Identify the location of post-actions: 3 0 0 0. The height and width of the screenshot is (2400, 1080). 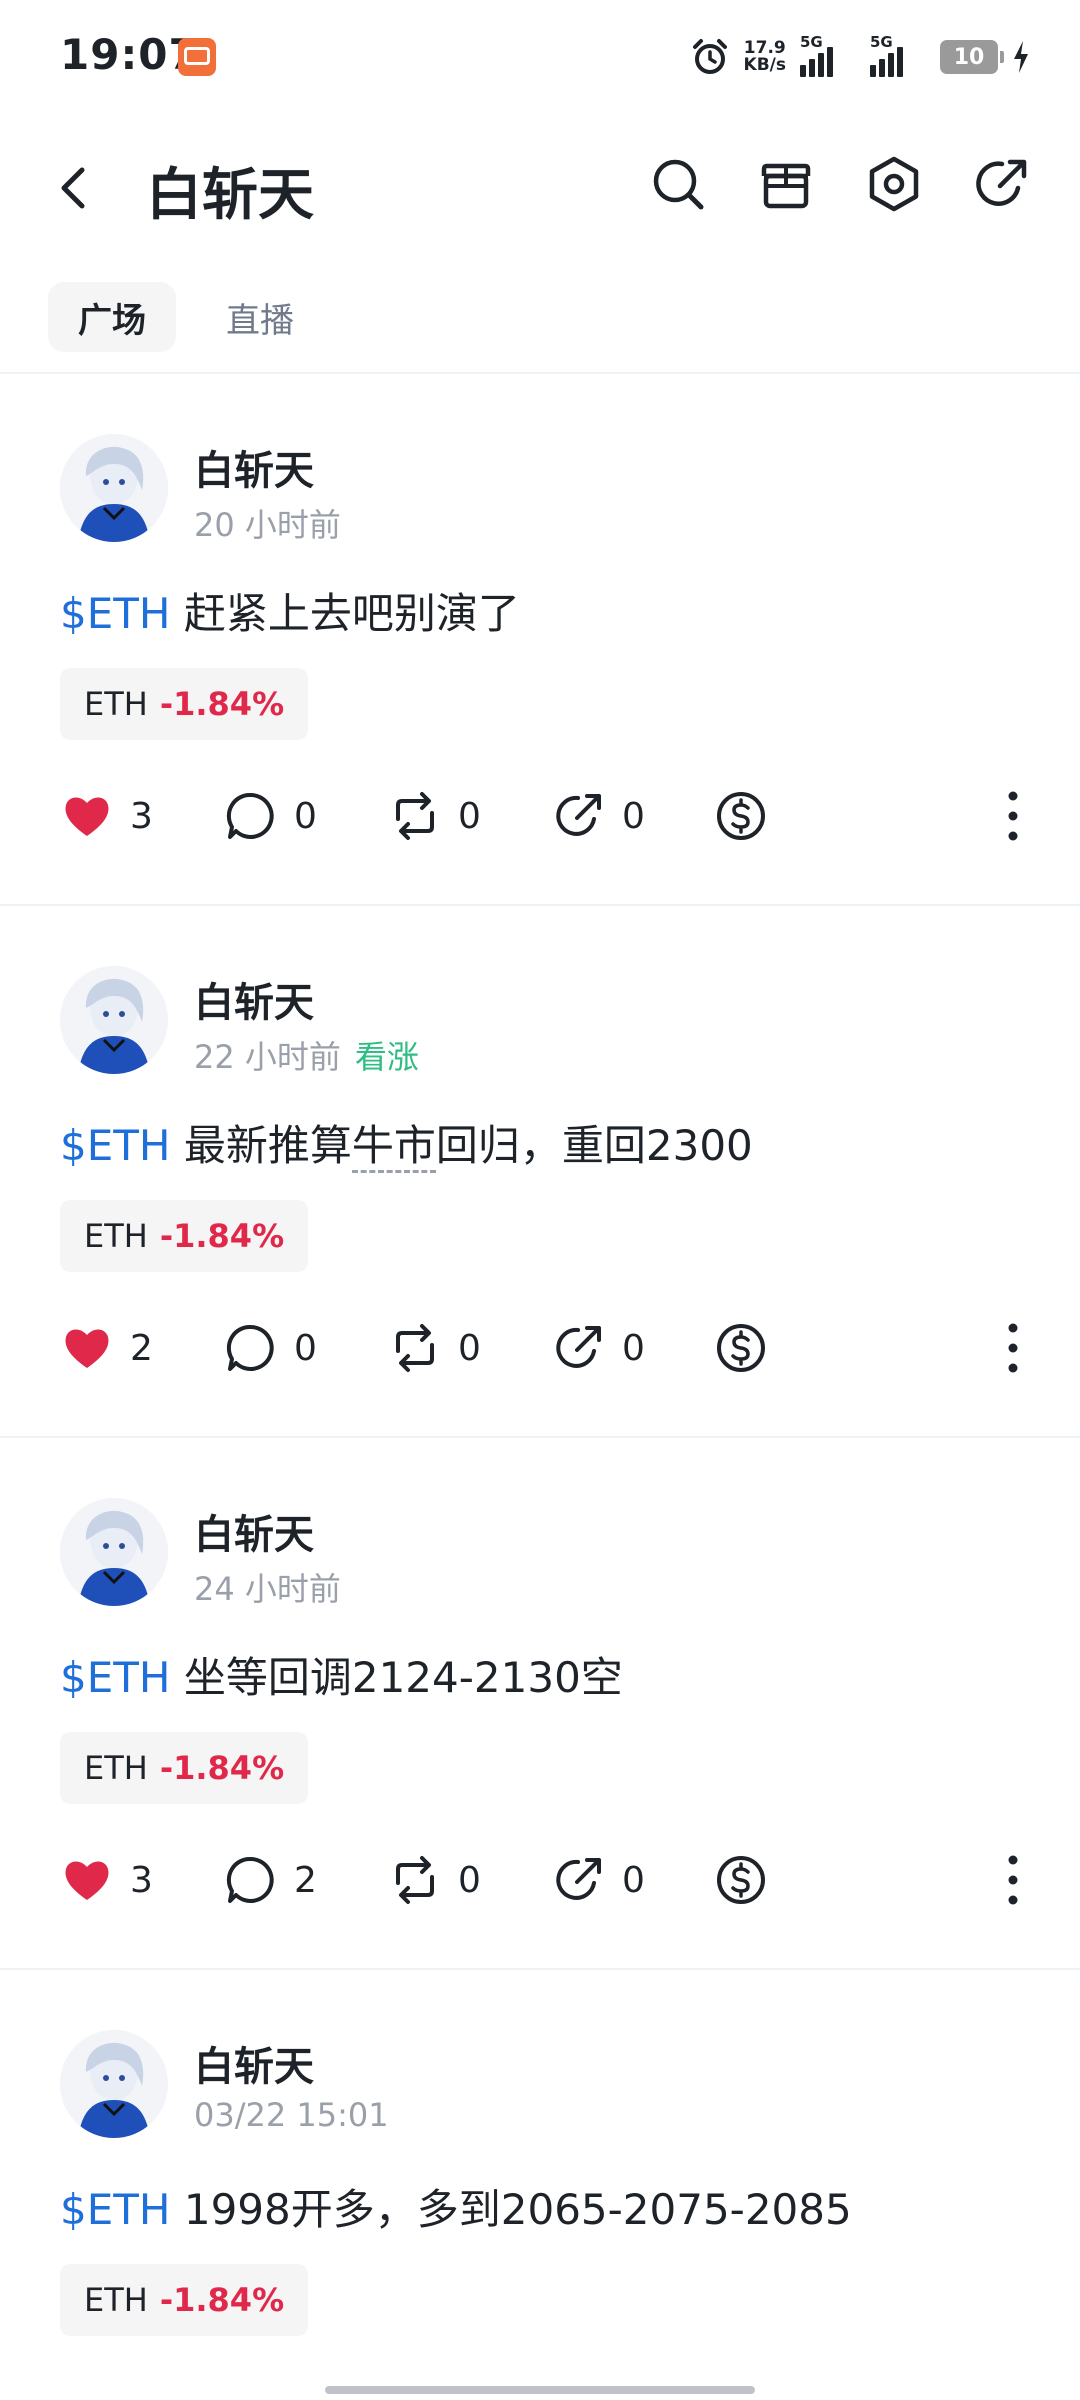
(540, 816).